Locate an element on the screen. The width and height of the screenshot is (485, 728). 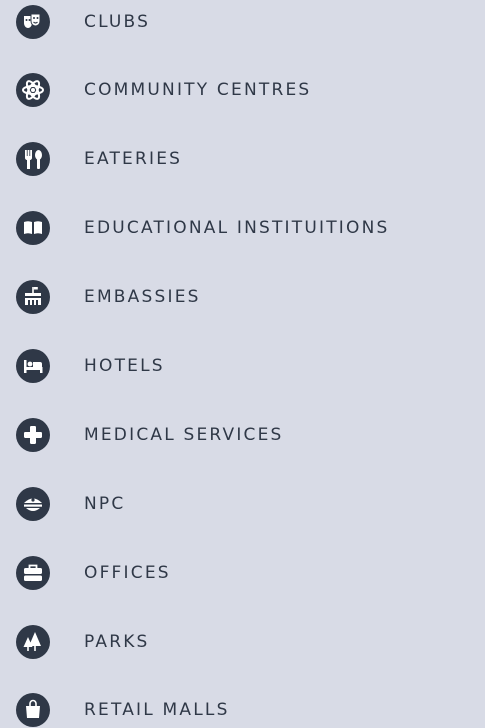
menu-item-clubs: CLUBS is located at coordinates (83, 22).